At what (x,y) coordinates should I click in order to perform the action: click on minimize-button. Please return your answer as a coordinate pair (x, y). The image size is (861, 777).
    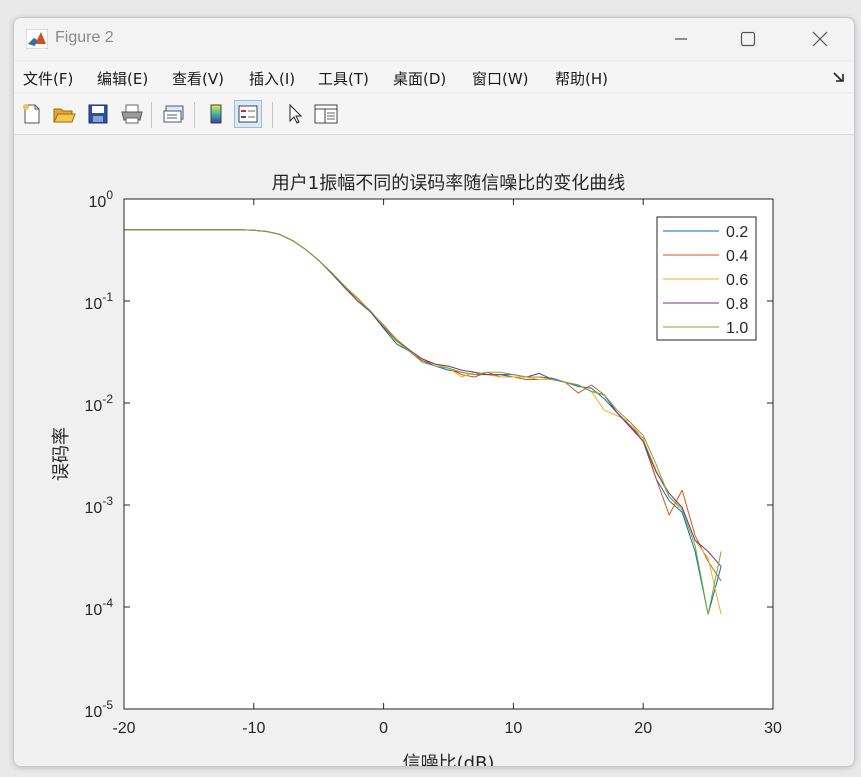
    Looking at the image, I should click on (681, 39).